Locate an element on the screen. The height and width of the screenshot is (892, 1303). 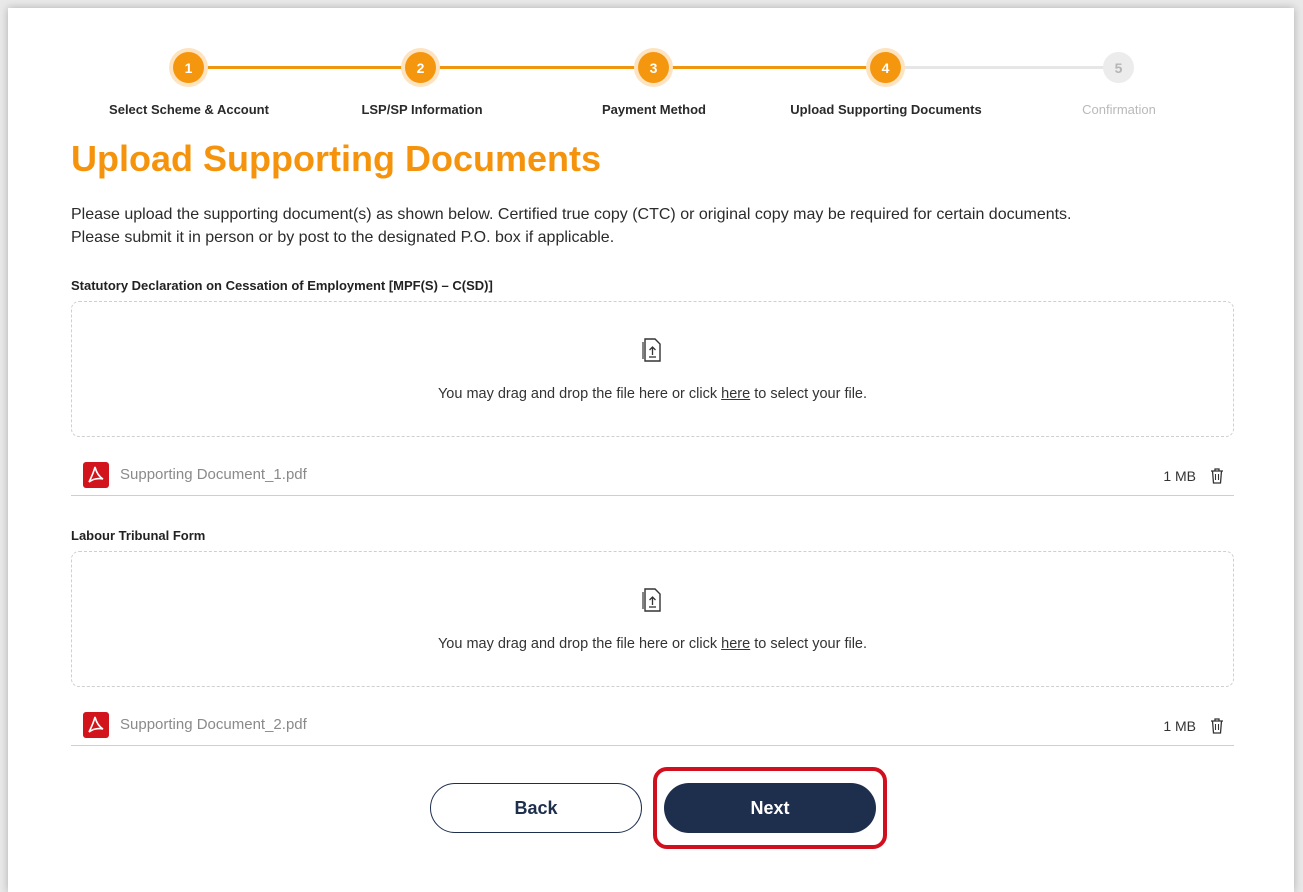
step-5-circle: 5 is located at coordinates (1118, 67).